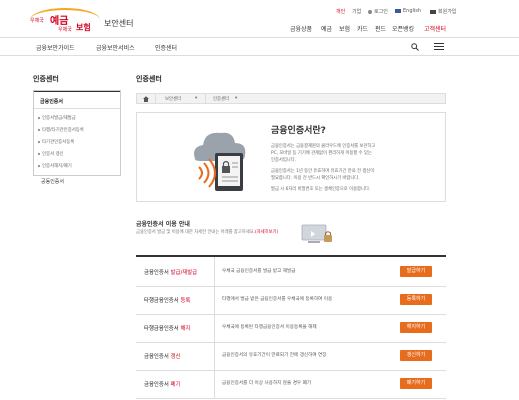 The width and height of the screenshot is (519, 400). What do you see at coordinates (284, 160) in the screenshot?
I see `hero-paragraph: 인증서입니다.` at bounding box center [284, 160].